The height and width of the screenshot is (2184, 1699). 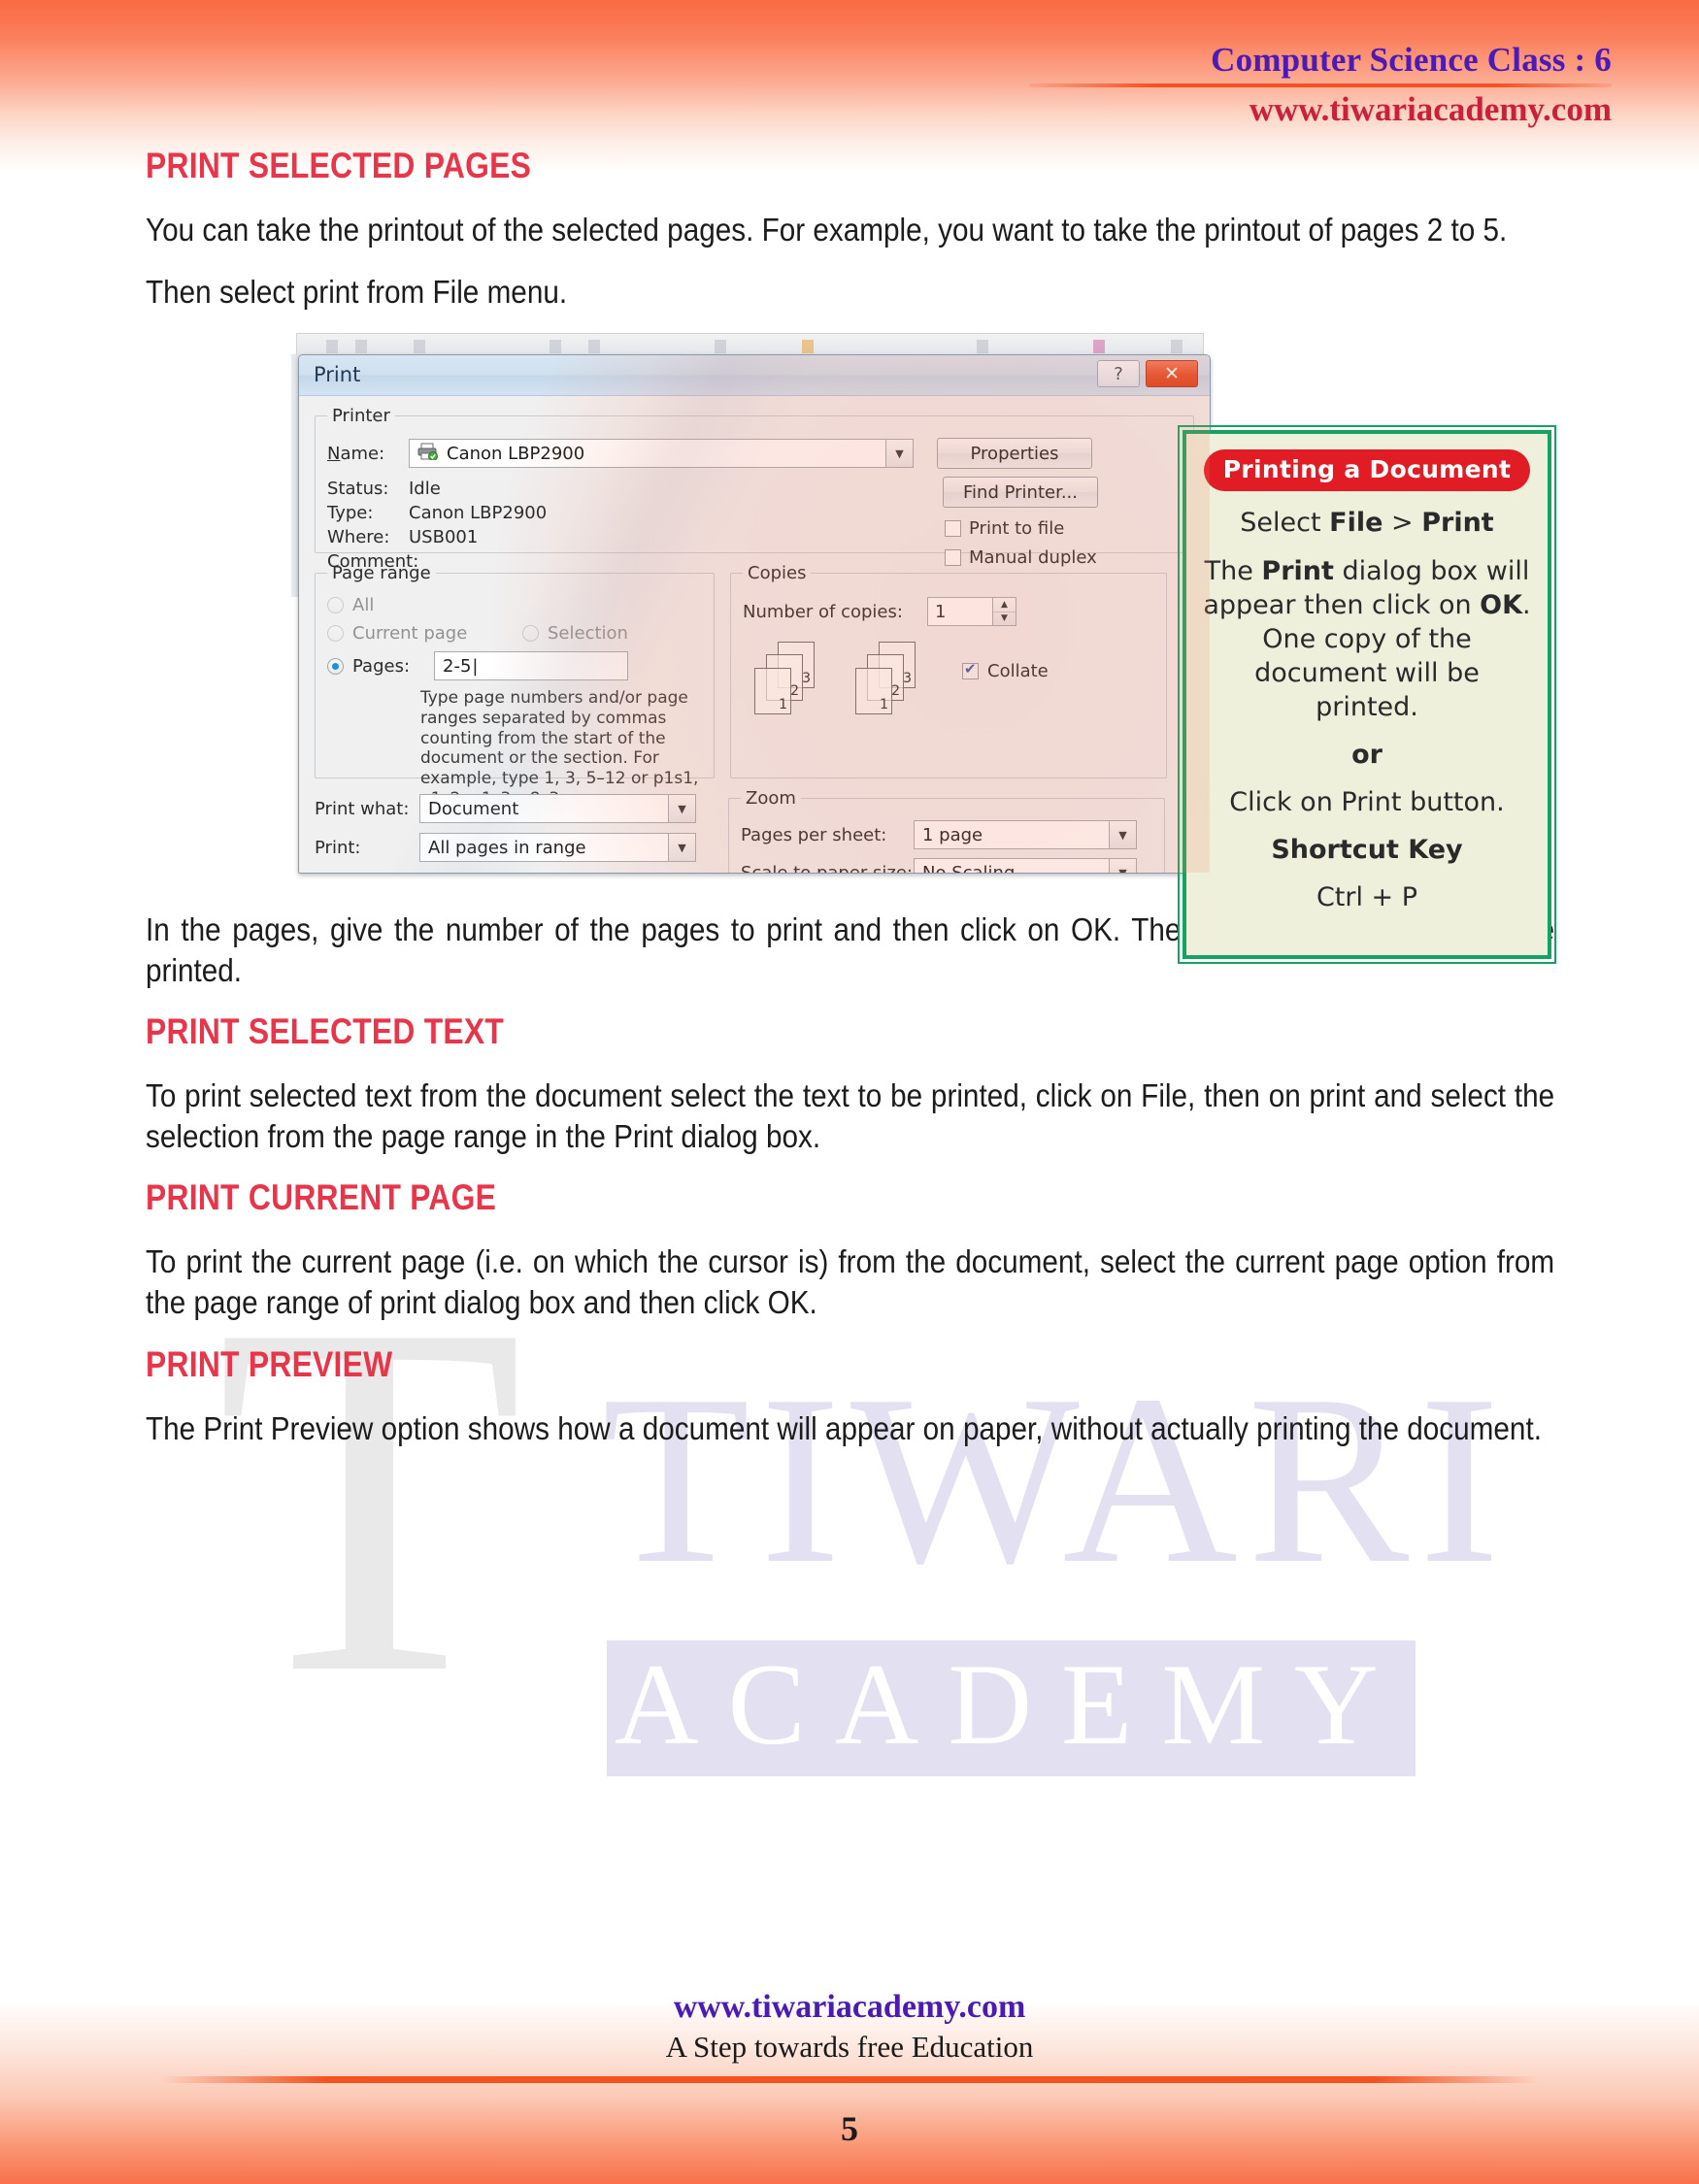 I want to click on footer-divider-rule, so click(x=849, y=2079).